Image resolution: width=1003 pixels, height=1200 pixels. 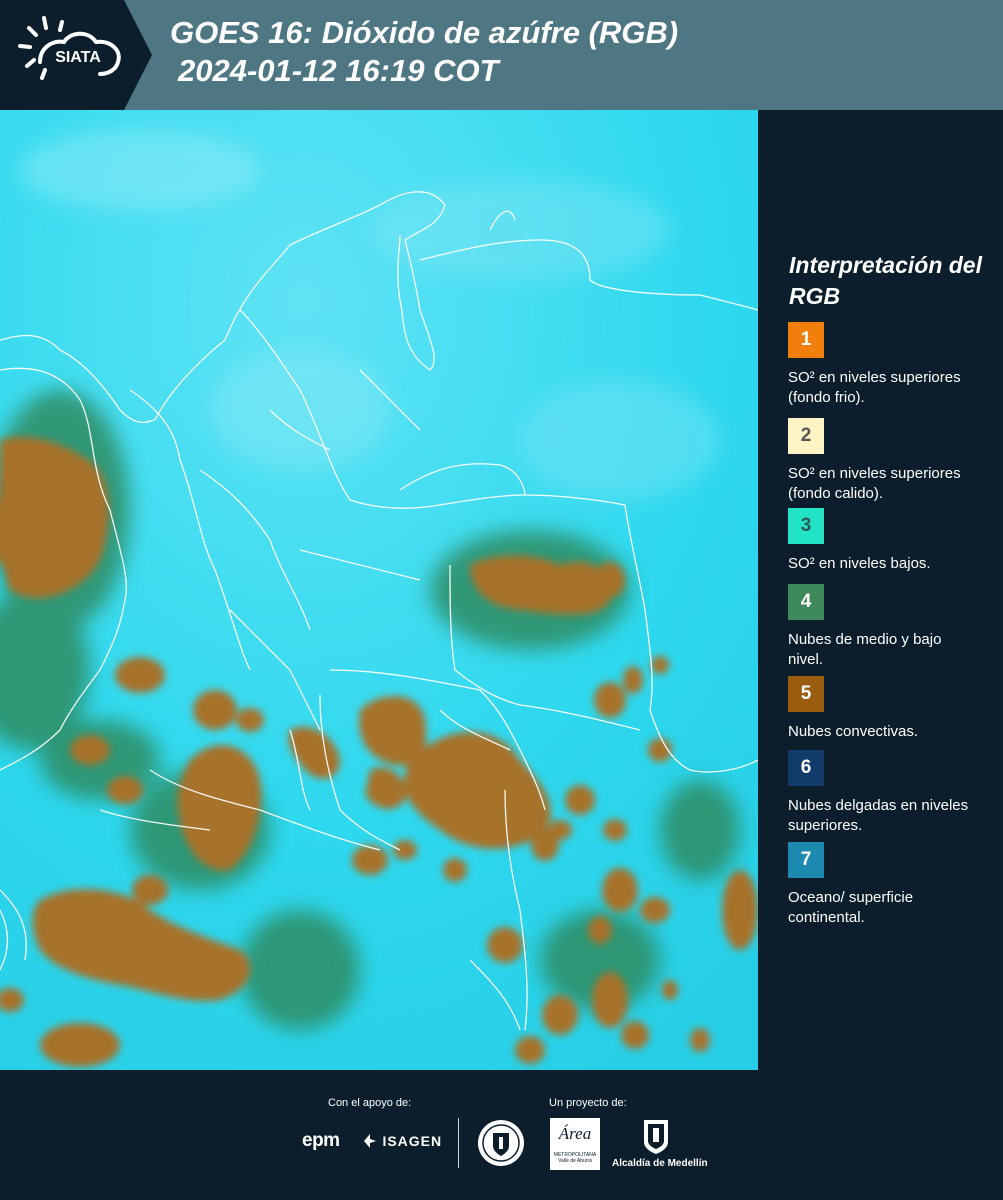 I want to click on legend-swatch-6: 6, so click(x=806, y=768).